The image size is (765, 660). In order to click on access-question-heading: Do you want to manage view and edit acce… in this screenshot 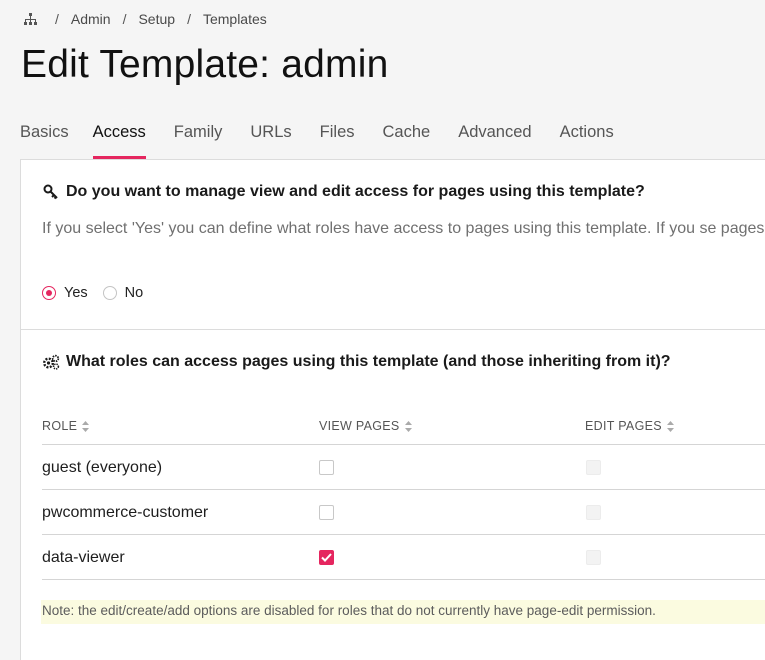, I will do `click(343, 192)`.